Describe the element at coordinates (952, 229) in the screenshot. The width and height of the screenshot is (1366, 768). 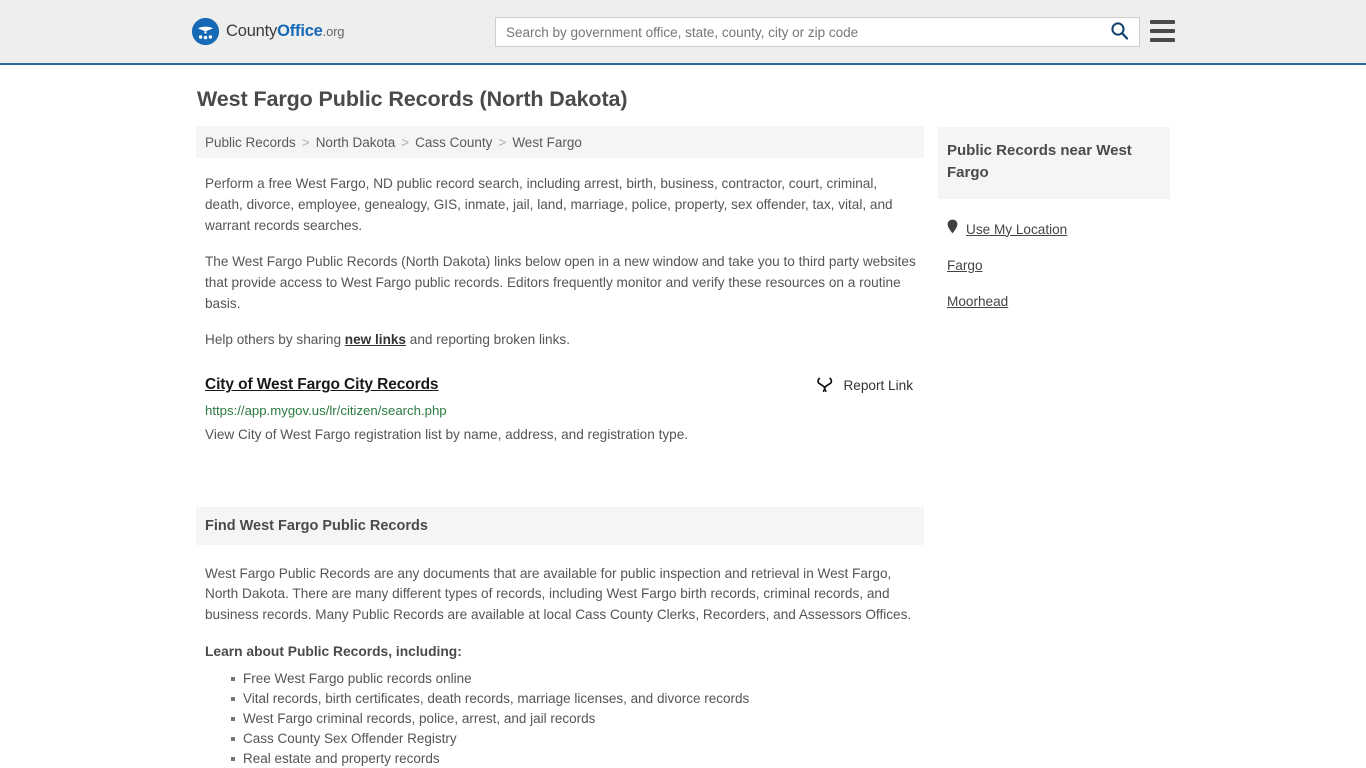
I see `map-pin-icon` at that location.